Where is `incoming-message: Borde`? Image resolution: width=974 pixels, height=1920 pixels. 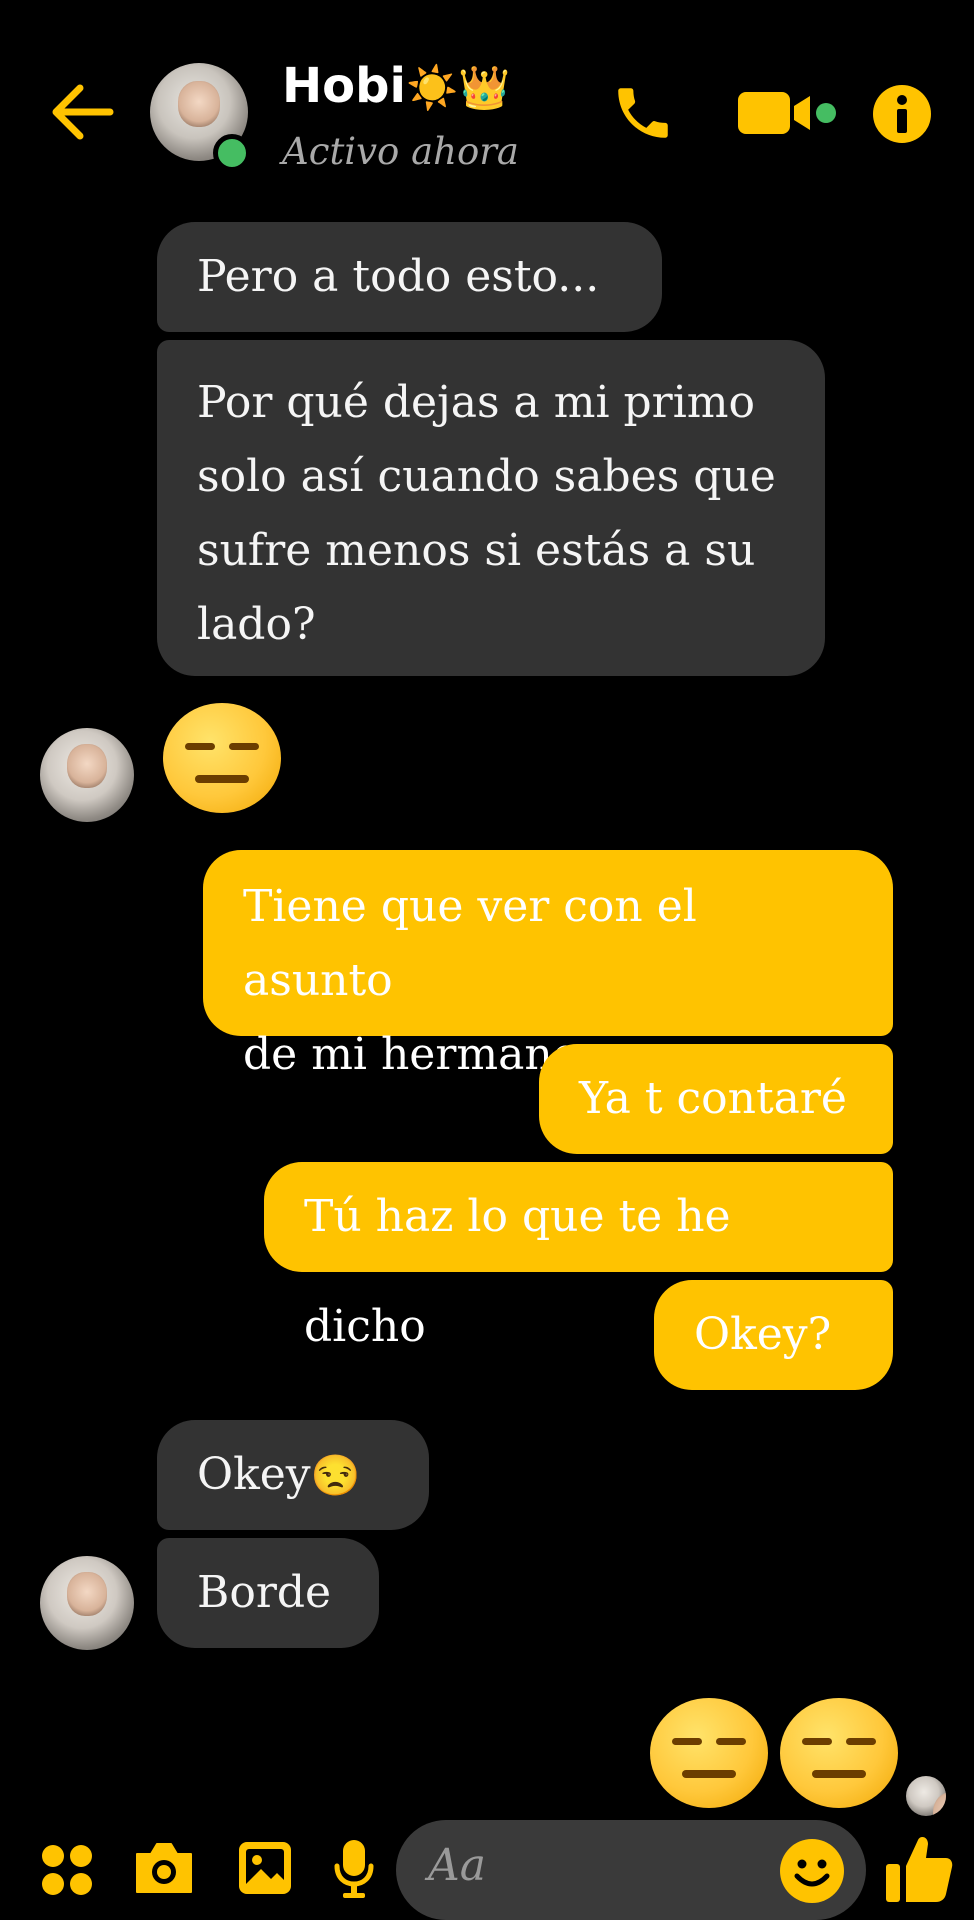 incoming-message: Borde is located at coordinates (268, 1593).